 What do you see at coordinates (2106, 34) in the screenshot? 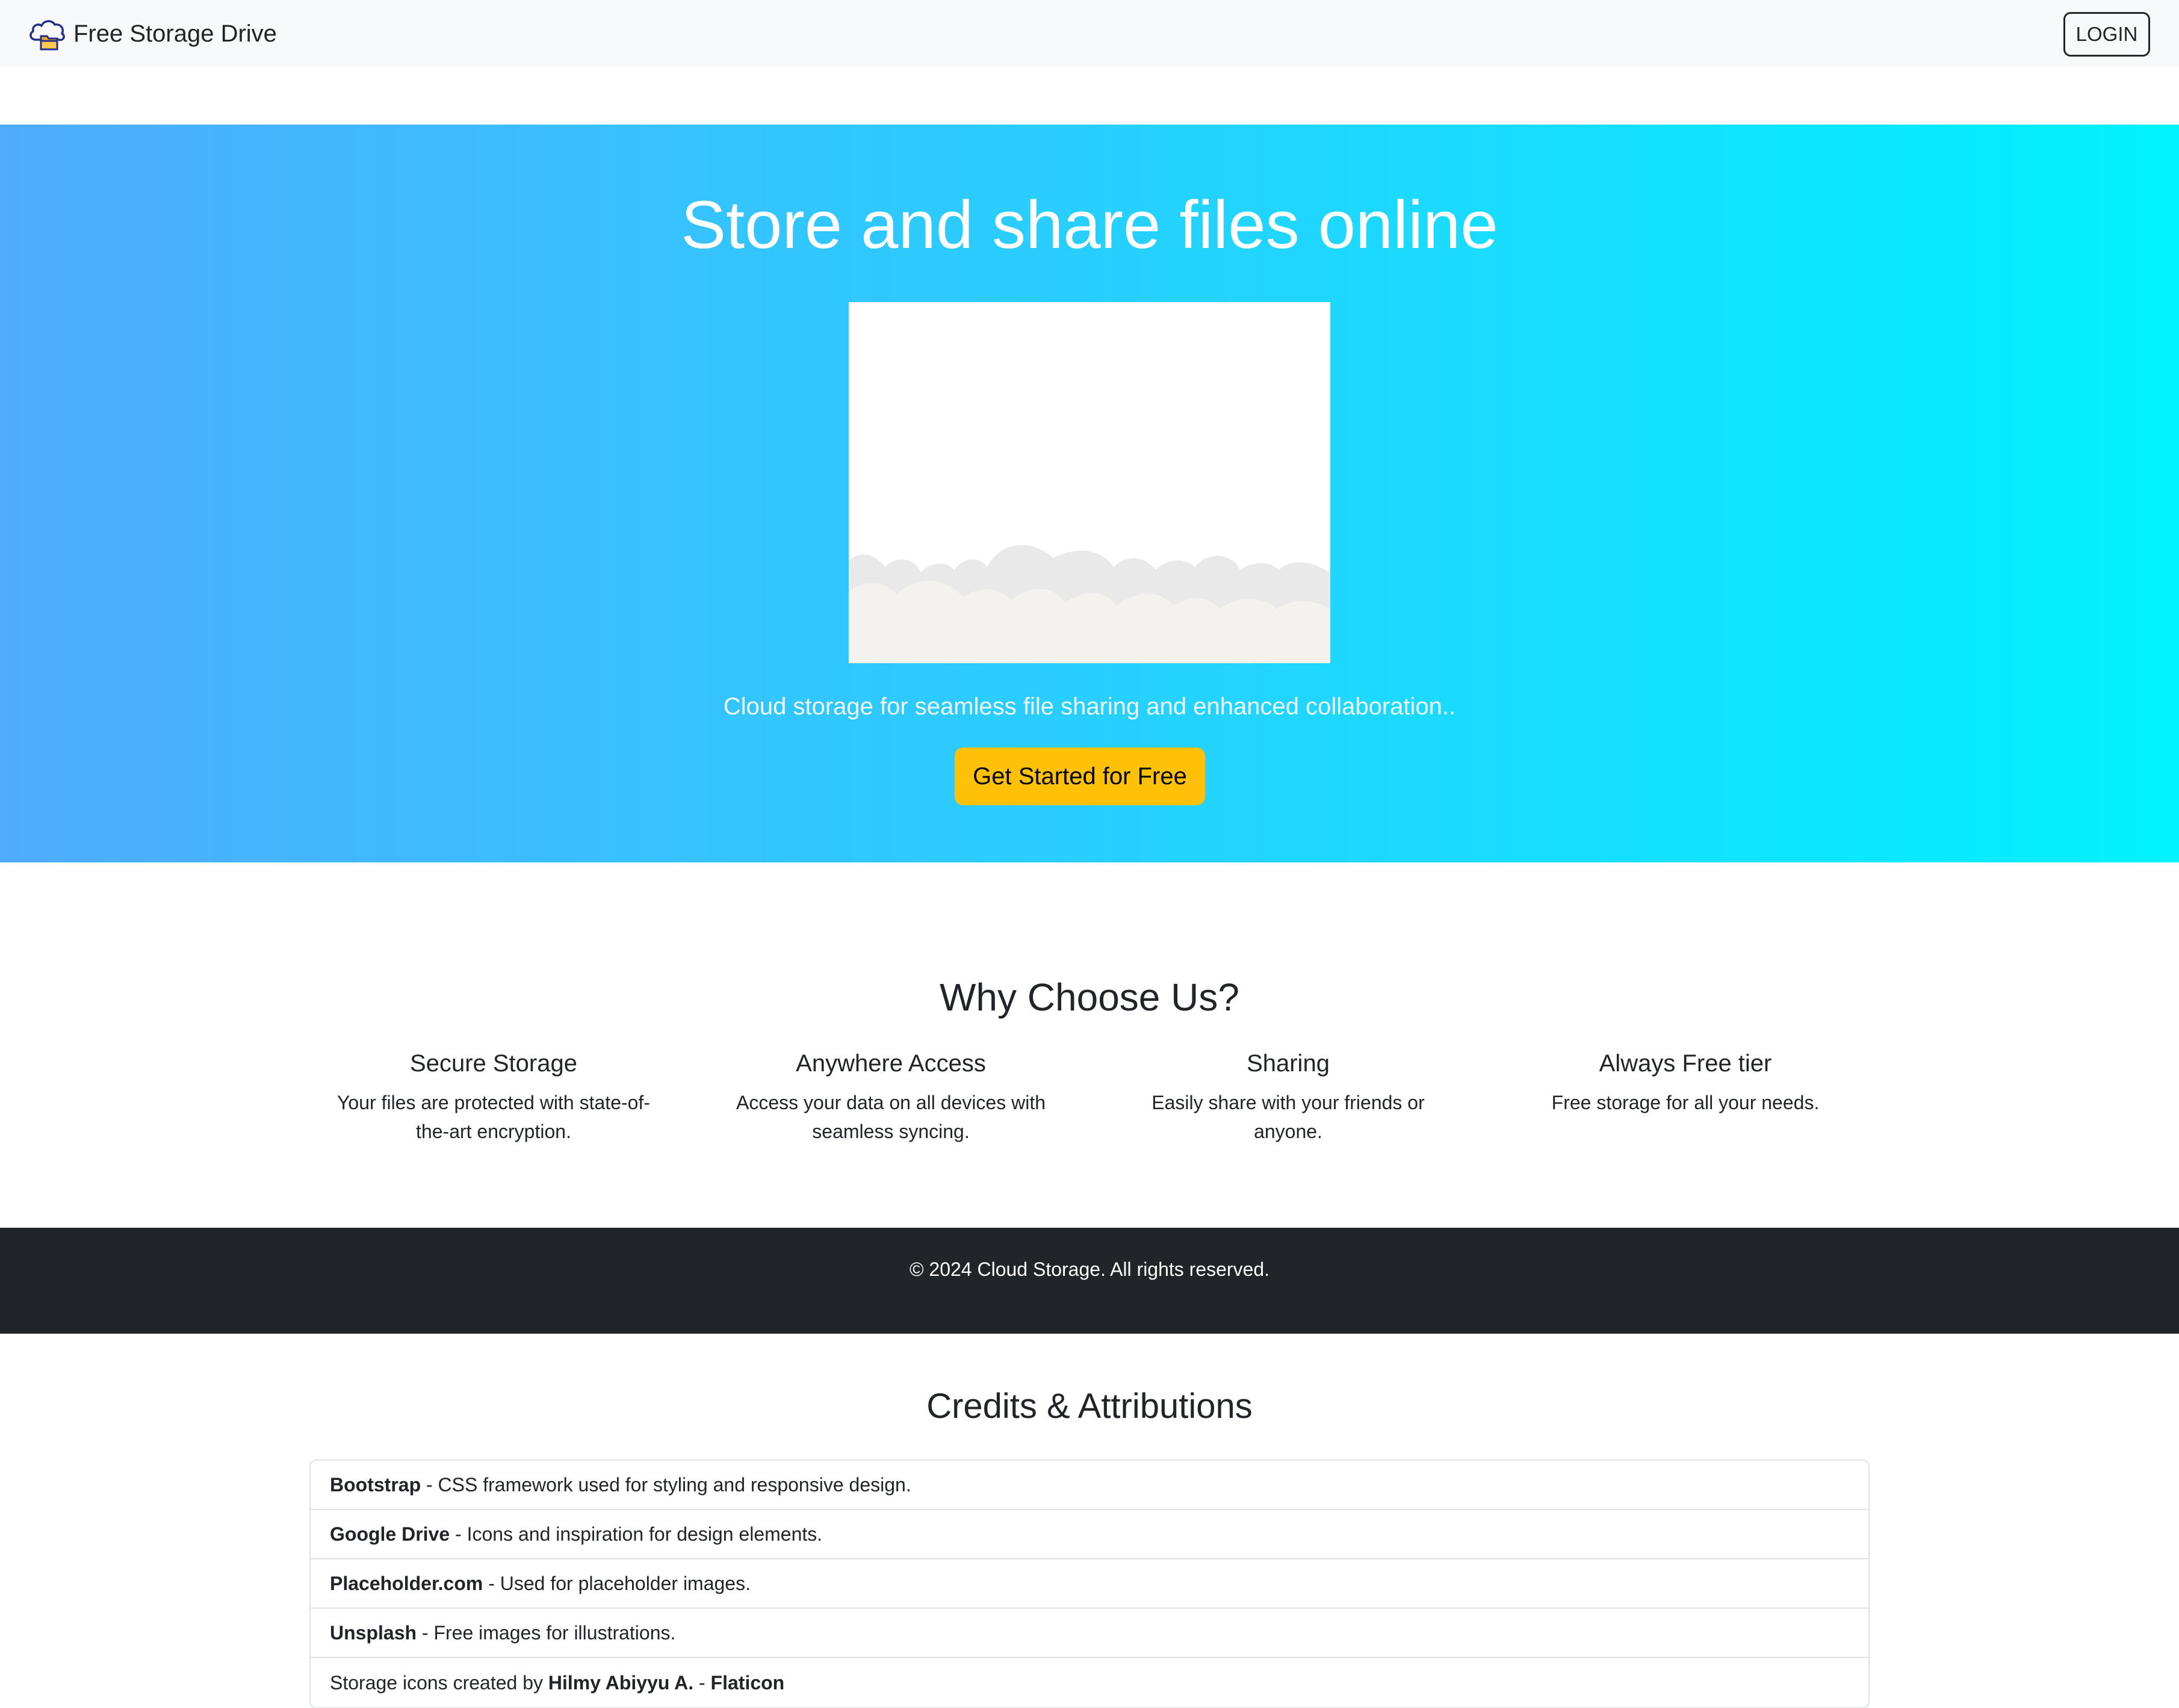
I see `login-button: LOGIN` at bounding box center [2106, 34].